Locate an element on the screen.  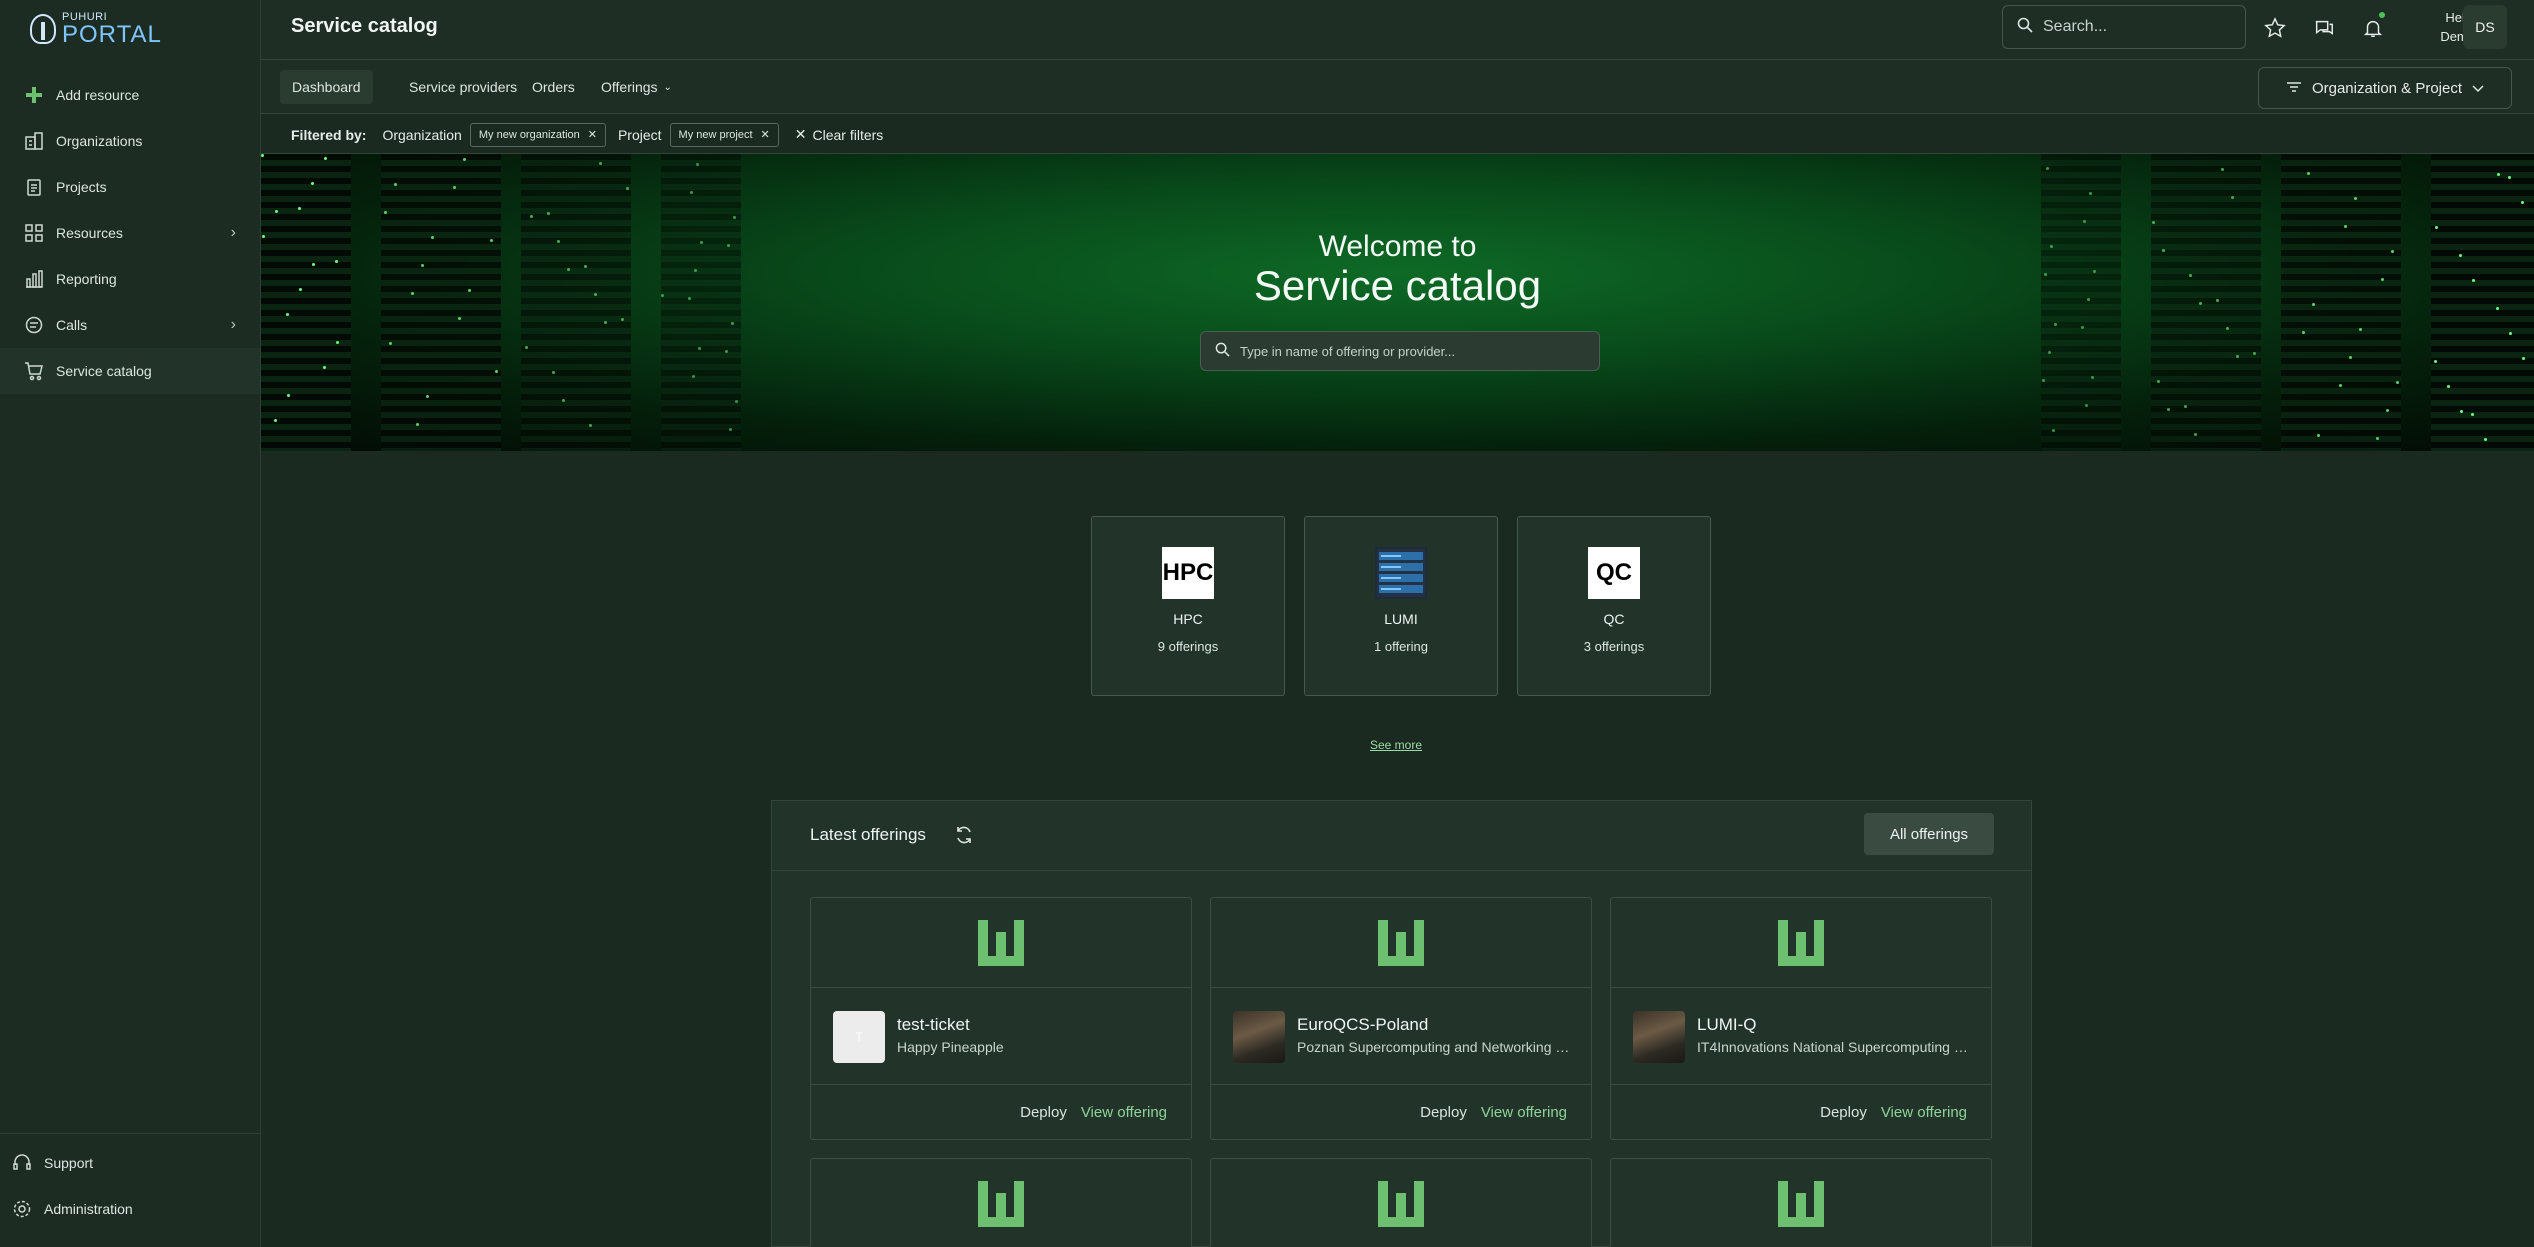
portal-logo: PUHURI PORTAL is located at coordinates (96, 28).